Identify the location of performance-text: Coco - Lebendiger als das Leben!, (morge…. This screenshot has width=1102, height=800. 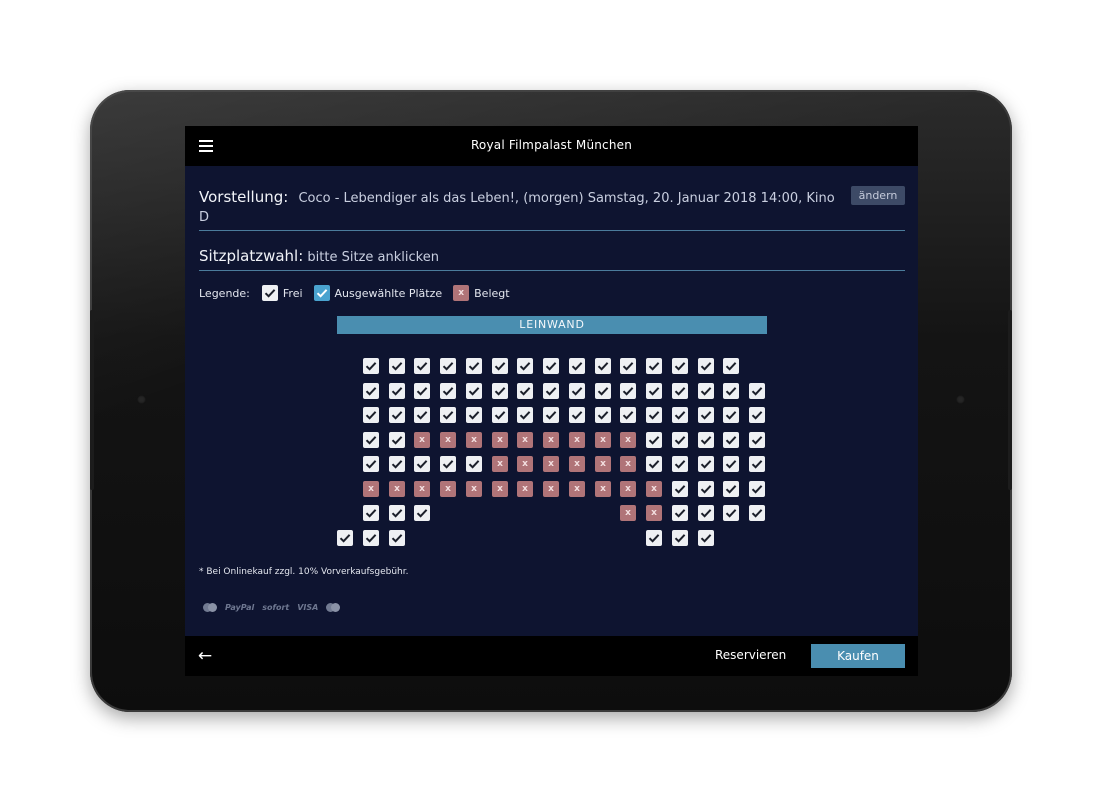
(517, 208).